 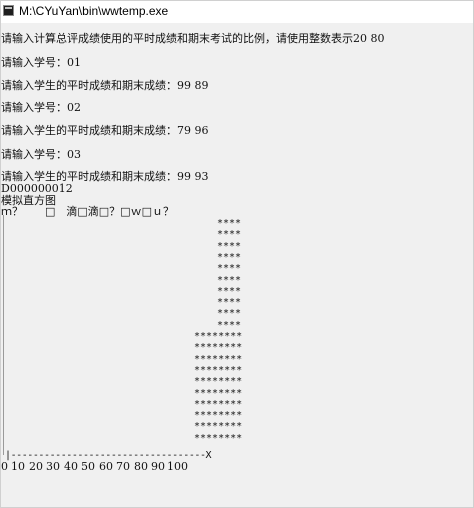 I want to click on title-bar: M:\CYuYan\bin\wwtemp.exe, so click(x=237, y=12).